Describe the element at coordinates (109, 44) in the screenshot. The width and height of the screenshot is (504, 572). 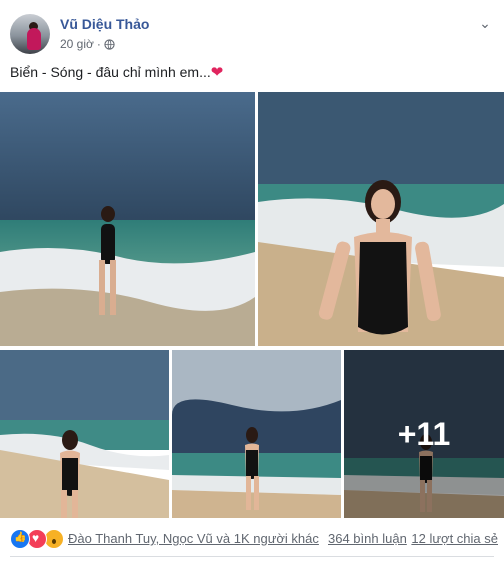
I see `globe-icon` at that location.